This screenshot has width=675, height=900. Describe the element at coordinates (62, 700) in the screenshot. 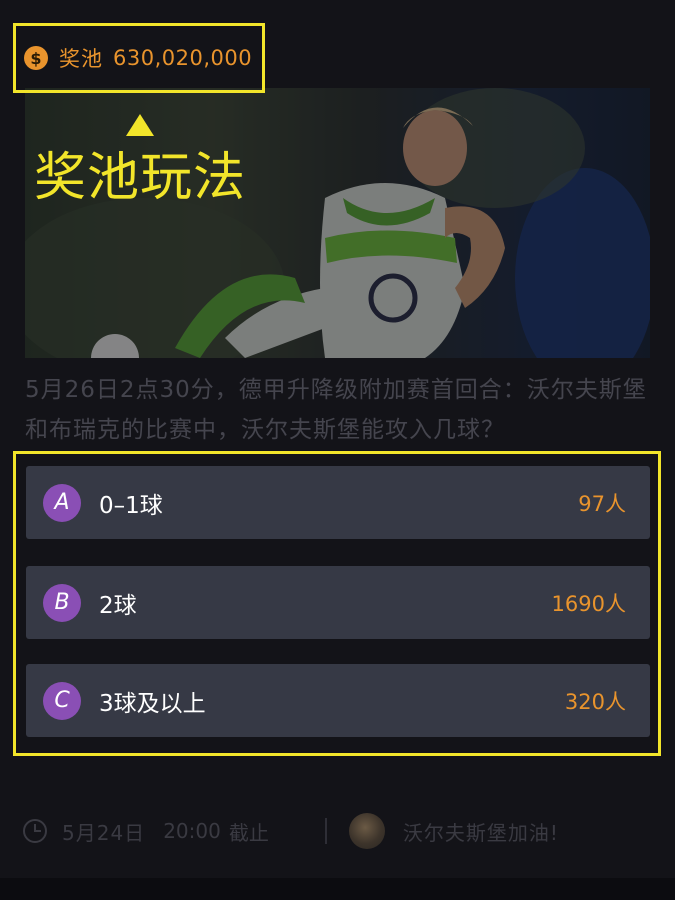

I see `option-letter-badge: C` at that location.